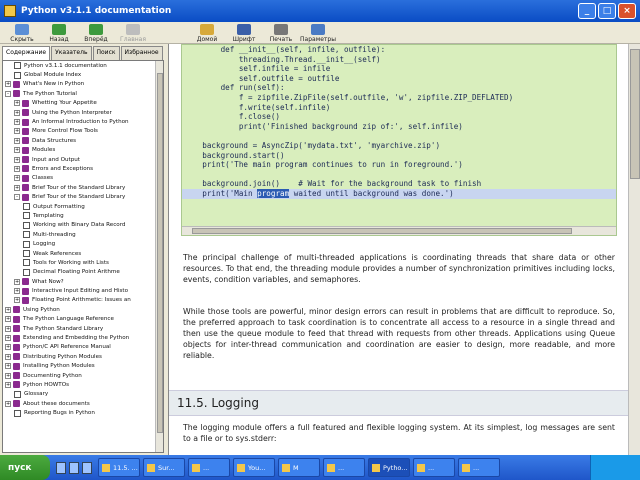  Describe the element at coordinates (83, 103) in the screenshot. I see `tree-item: + Whetting Your Appetite` at that location.